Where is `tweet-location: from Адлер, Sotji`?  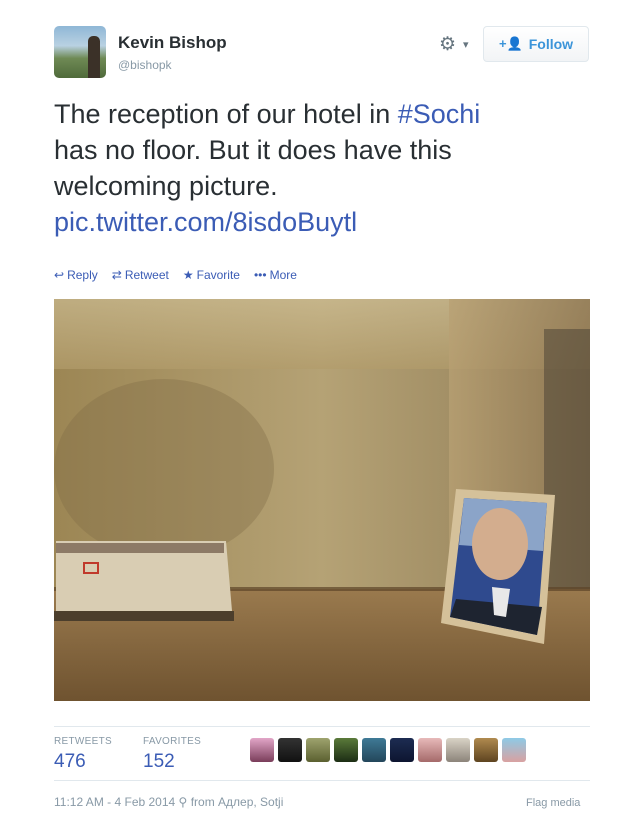 tweet-location: from Адлер, Sotji is located at coordinates (237, 802).